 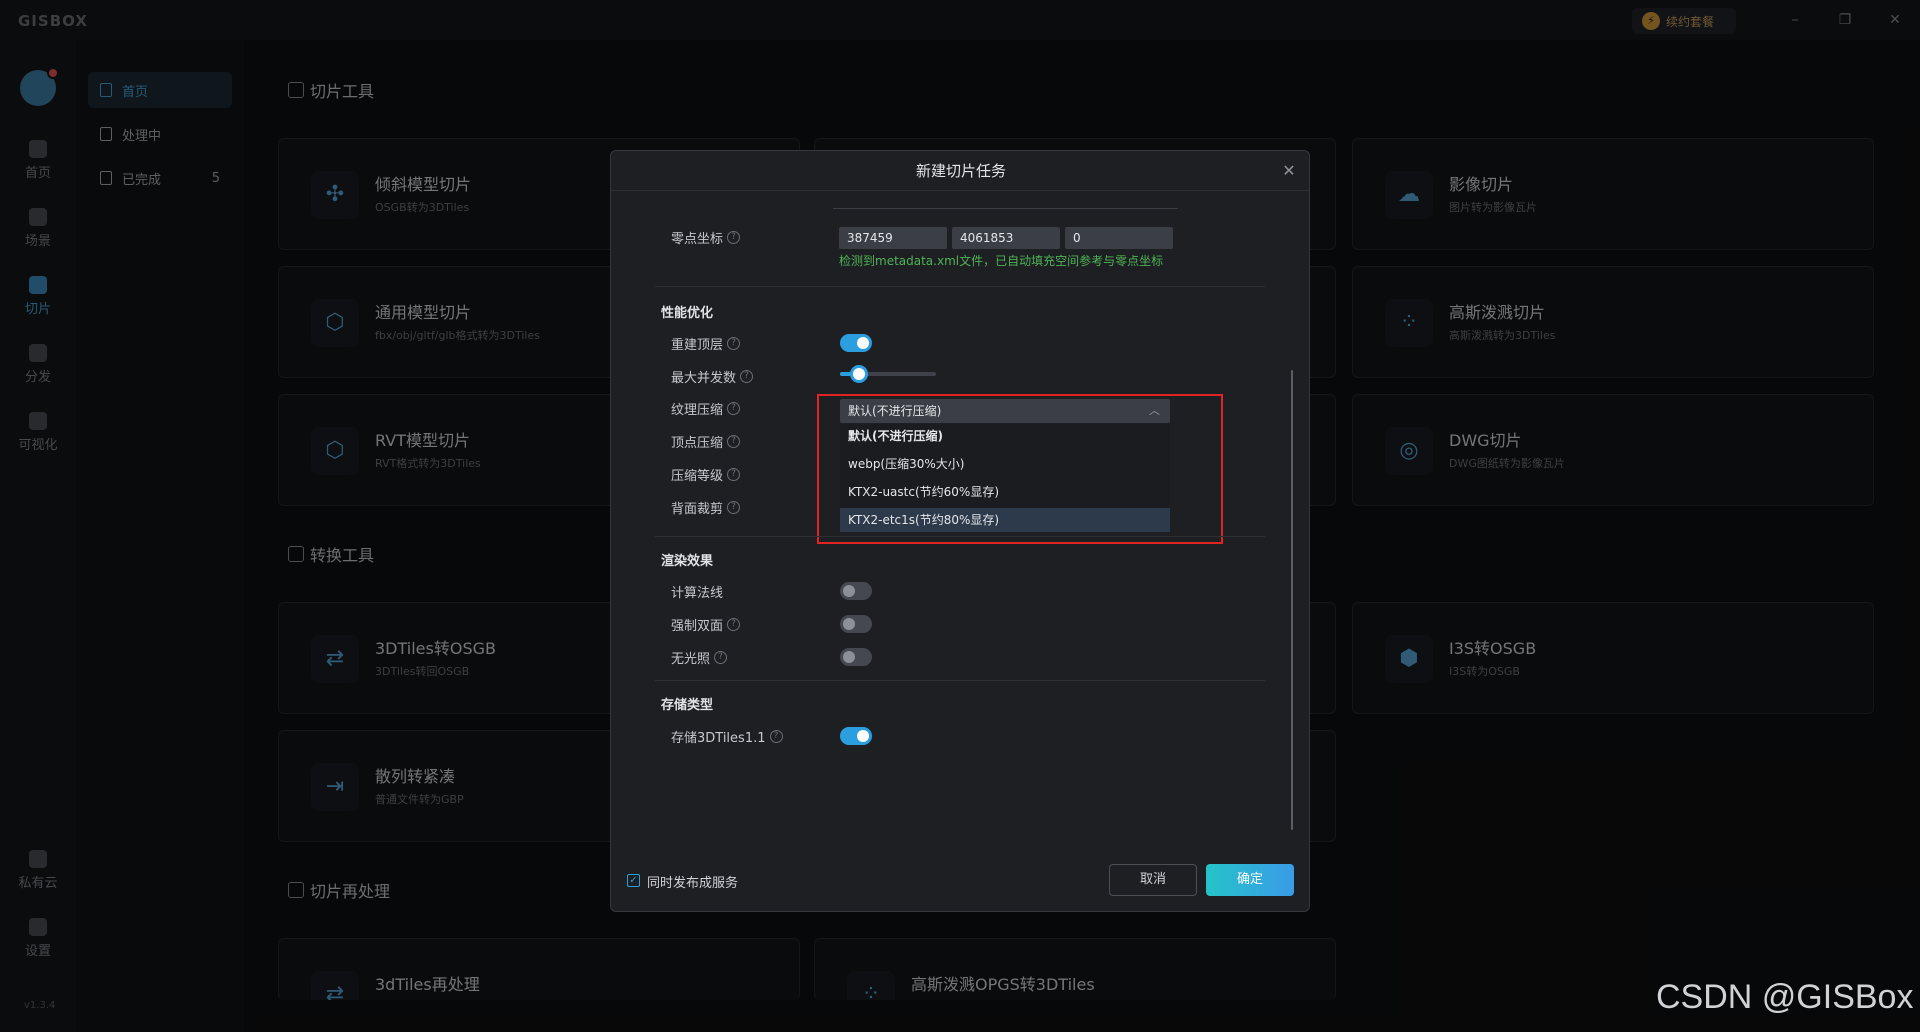 I want to click on texture-compress-label-text: 纹理压缩, so click(x=697, y=410).